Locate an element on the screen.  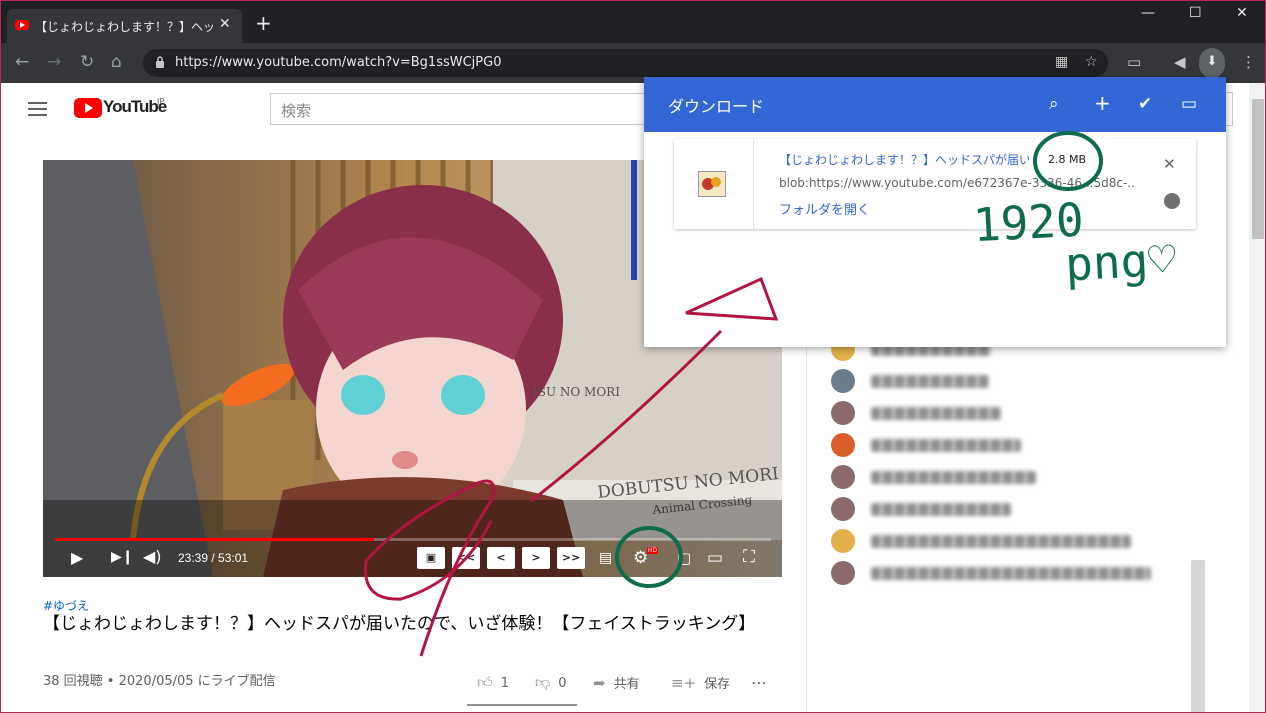
tab-close-icon: ✕ is located at coordinates (225, 24).